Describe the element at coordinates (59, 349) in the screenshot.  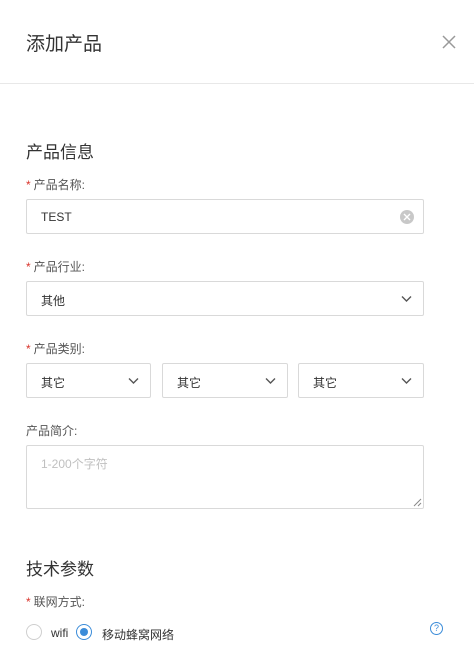
I see `product-category-label-text: 产品类别:` at that location.